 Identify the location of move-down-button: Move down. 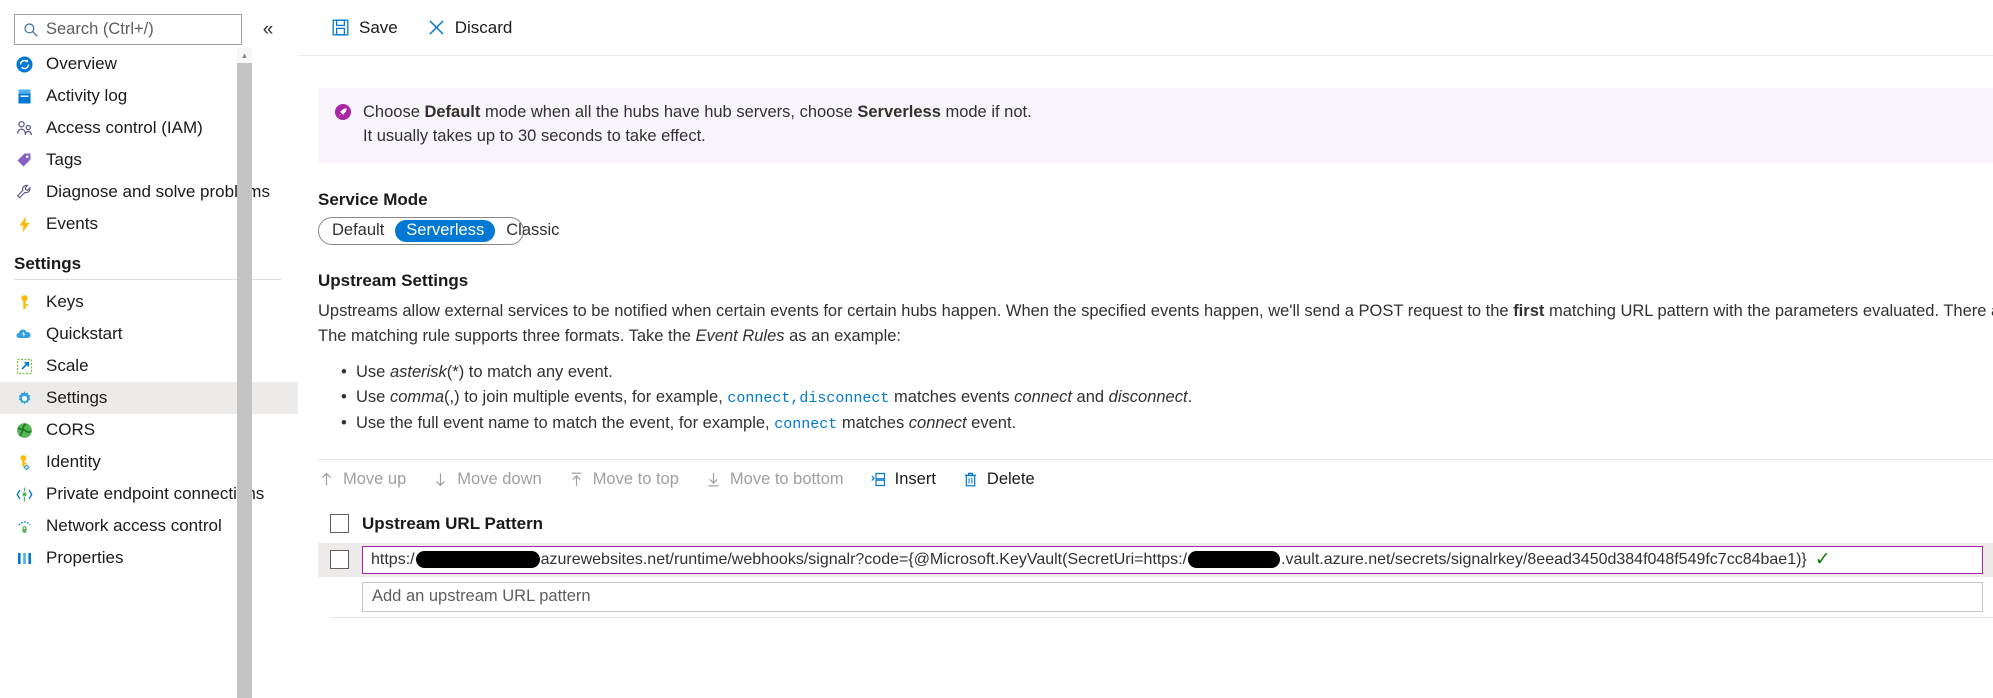
(493, 480).